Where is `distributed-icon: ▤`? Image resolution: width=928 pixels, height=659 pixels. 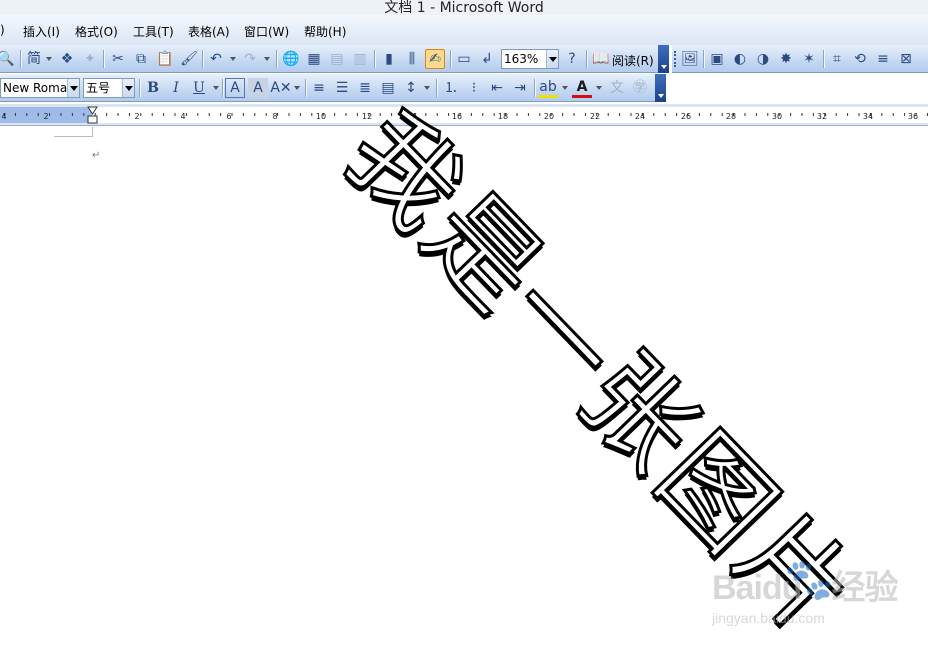 distributed-icon: ▤ is located at coordinates (388, 88).